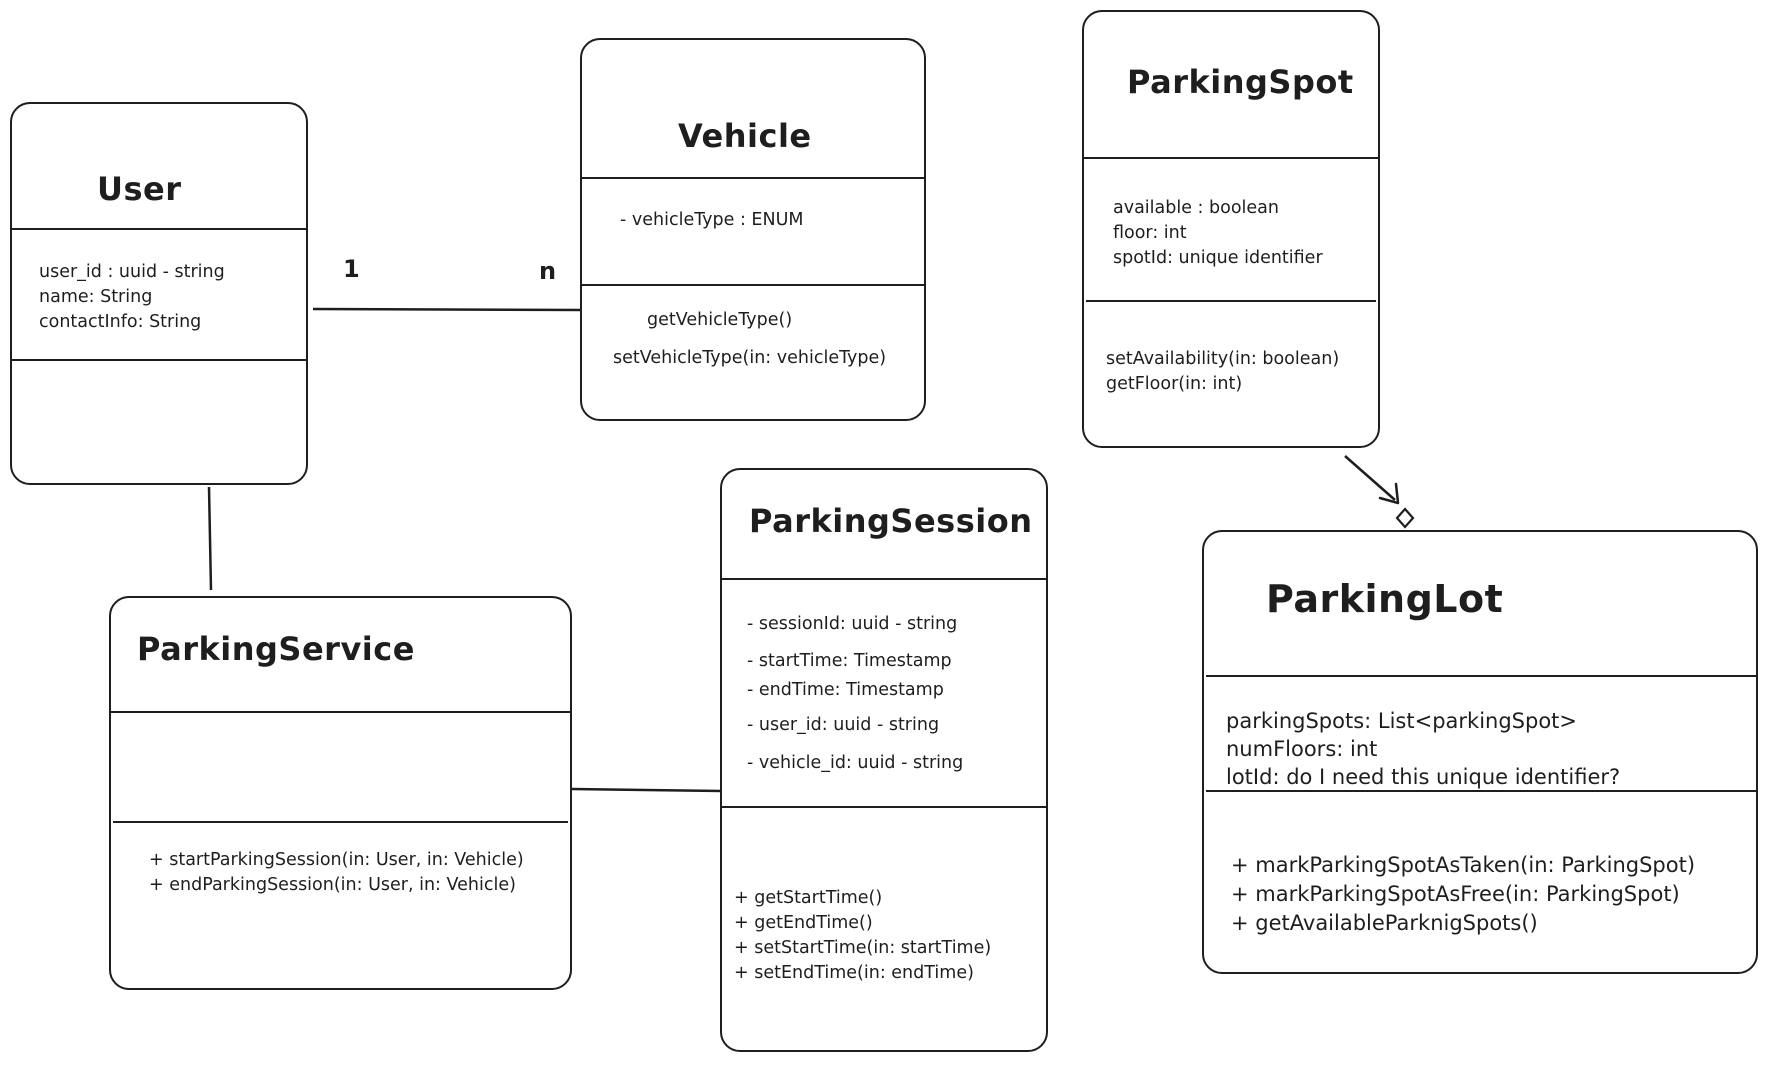 This screenshot has width=1767, height=1074. I want to click on parkingspot-attr-1: available : boolean, so click(1196, 208).